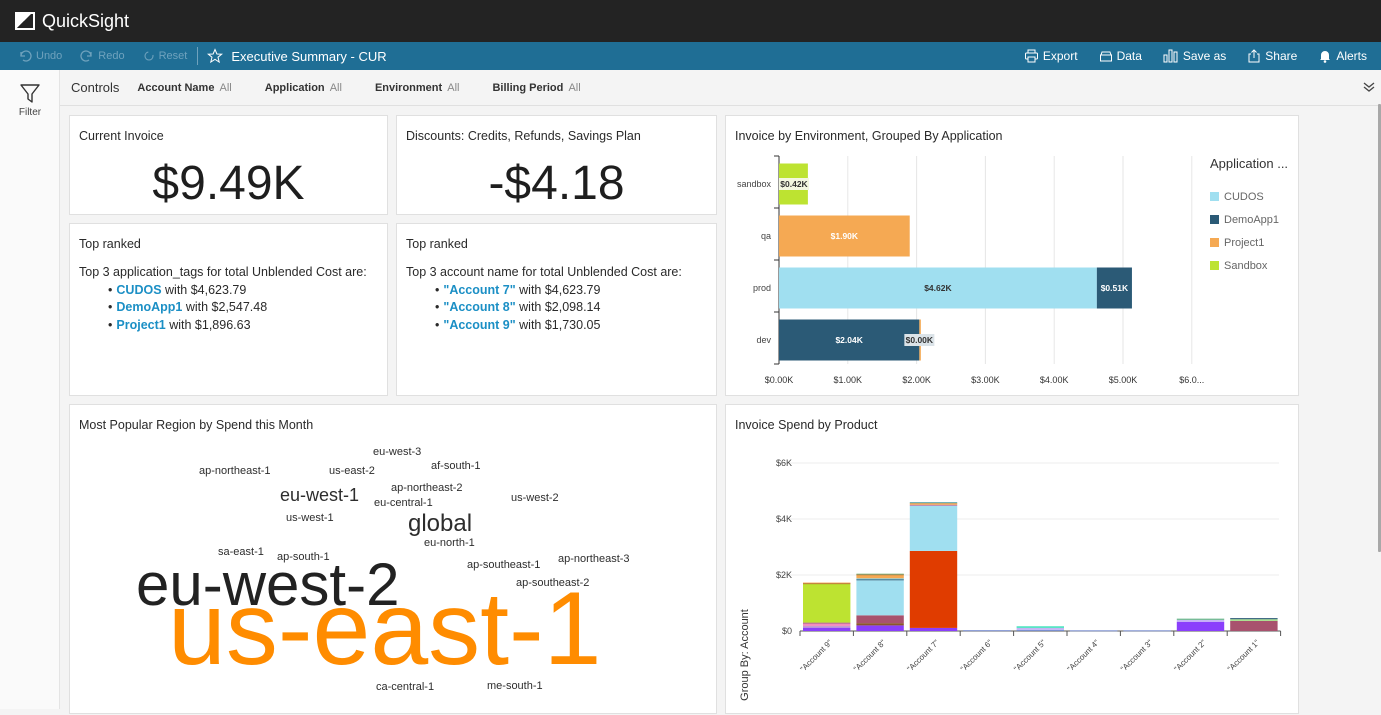  I want to click on legend-item-project1: Project1, so click(1249, 242).